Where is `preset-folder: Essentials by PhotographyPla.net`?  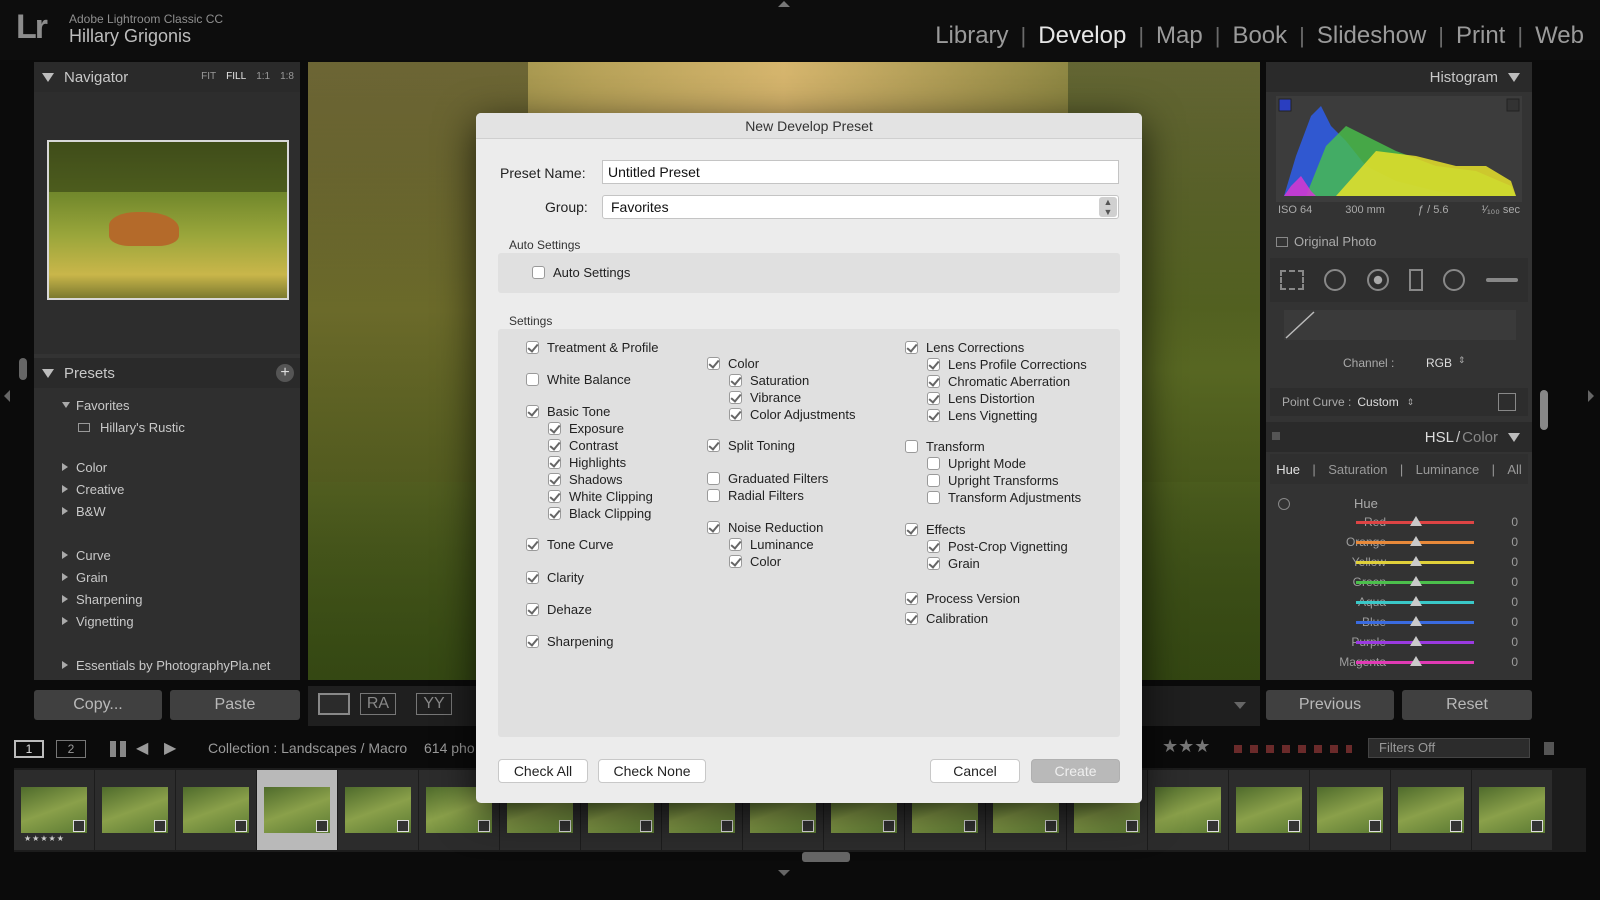
preset-folder: Essentials by PhotographyPla.net is located at coordinates (181, 665).